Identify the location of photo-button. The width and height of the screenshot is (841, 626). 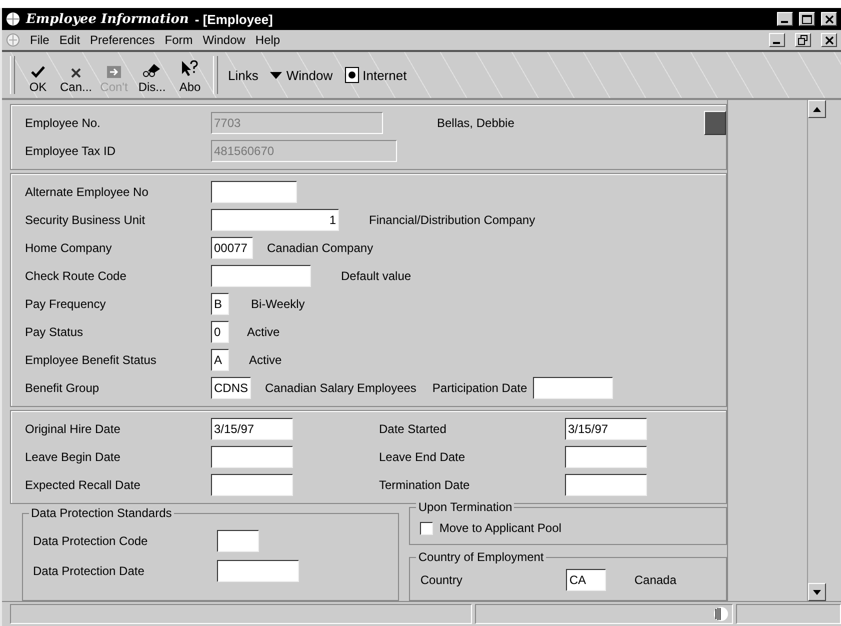
(715, 123).